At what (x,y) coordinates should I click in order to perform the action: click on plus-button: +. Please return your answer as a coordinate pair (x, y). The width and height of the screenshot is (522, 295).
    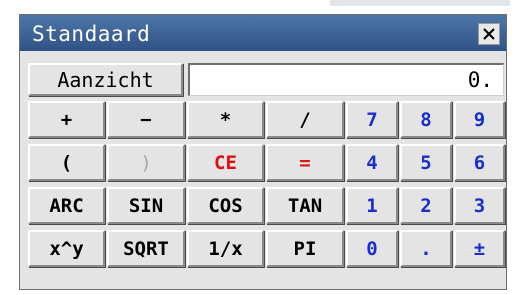
    Looking at the image, I should click on (66, 119).